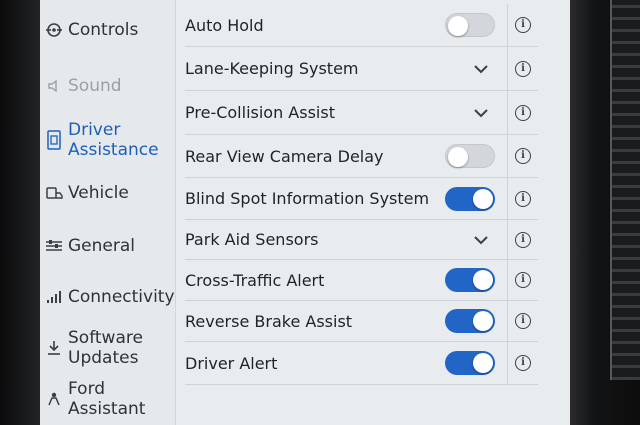 The image size is (640, 425). What do you see at coordinates (98, 193) in the screenshot?
I see `sidebar-item-label: Vehicle` at bounding box center [98, 193].